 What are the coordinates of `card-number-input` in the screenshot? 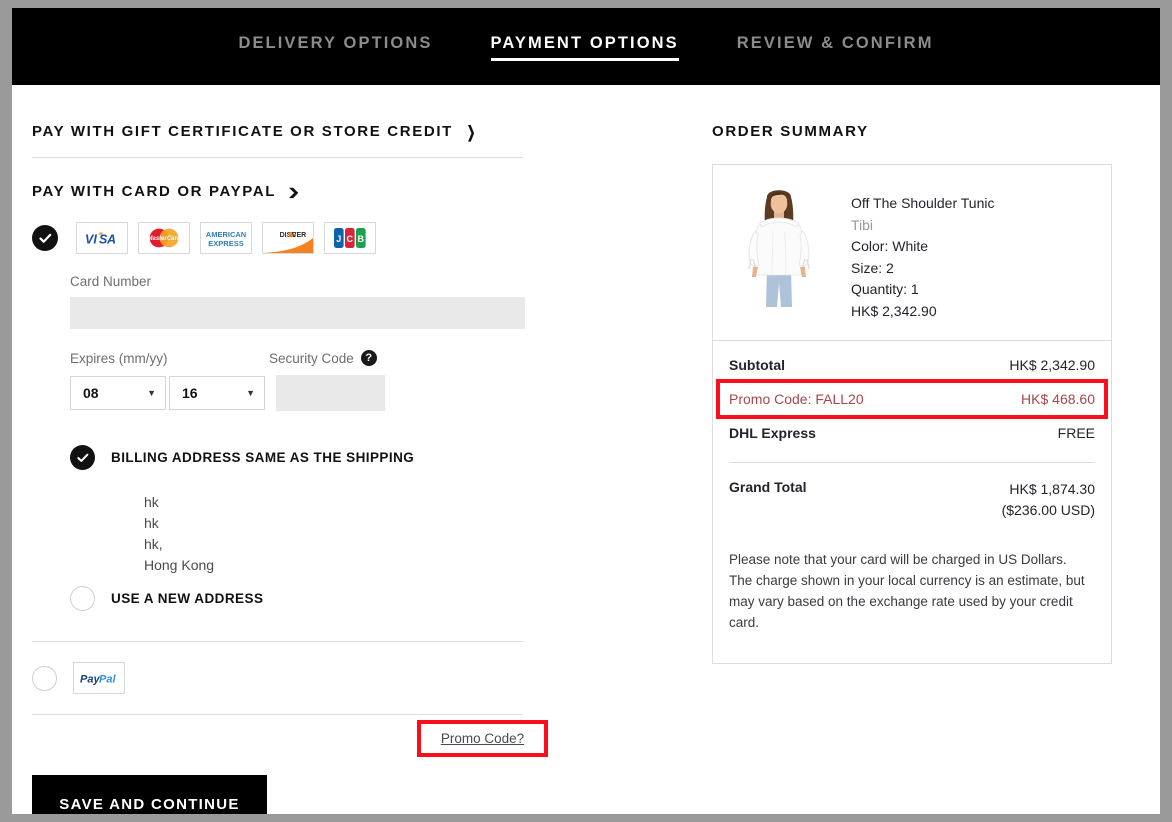 It's located at (297, 313).